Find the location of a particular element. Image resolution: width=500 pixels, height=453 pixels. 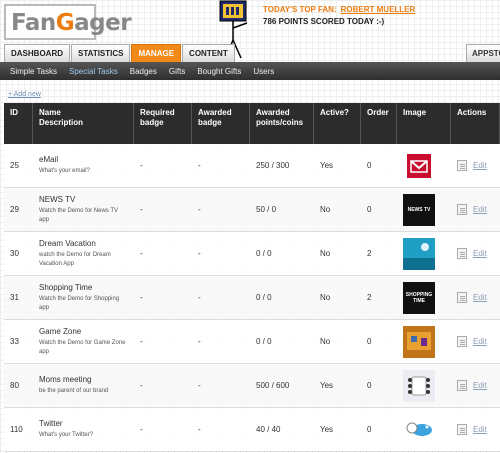

tab-appstore: APPSTO is located at coordinates (483, 53).